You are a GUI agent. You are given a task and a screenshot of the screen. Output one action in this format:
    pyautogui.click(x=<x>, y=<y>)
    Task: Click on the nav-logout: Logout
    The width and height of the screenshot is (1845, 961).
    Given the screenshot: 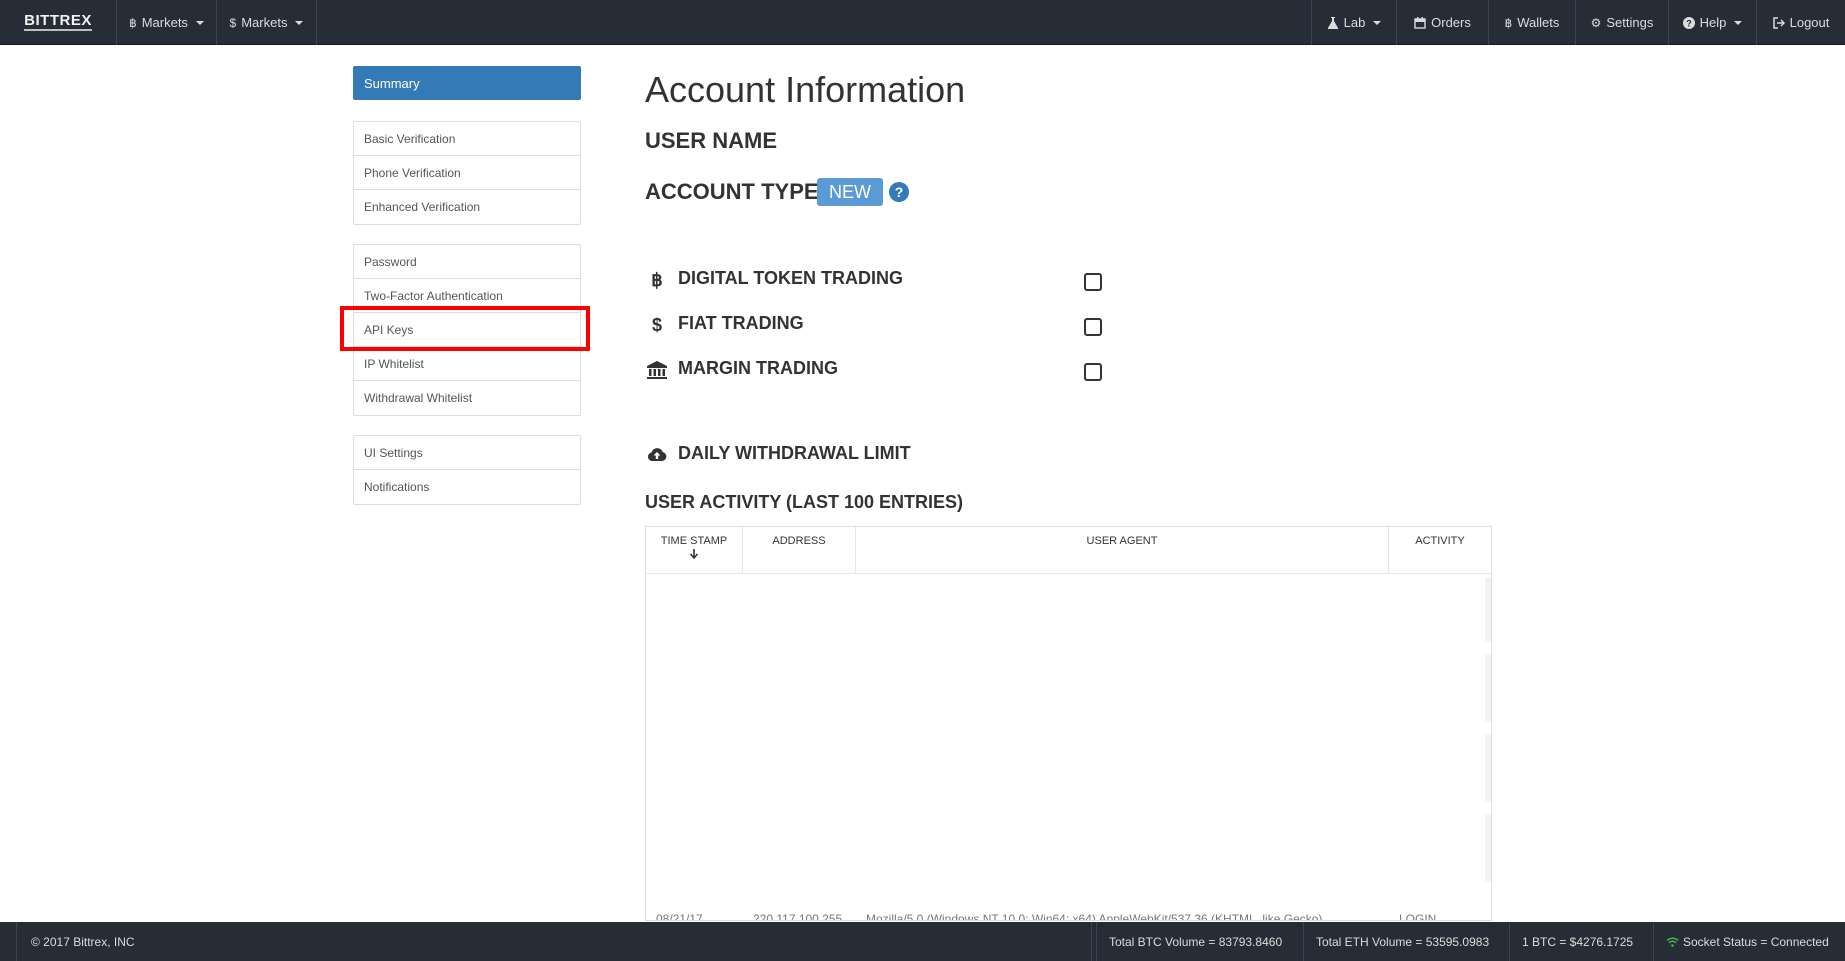 What is the action you would take?
    pyautogui.click(x=1800, y=22)
    